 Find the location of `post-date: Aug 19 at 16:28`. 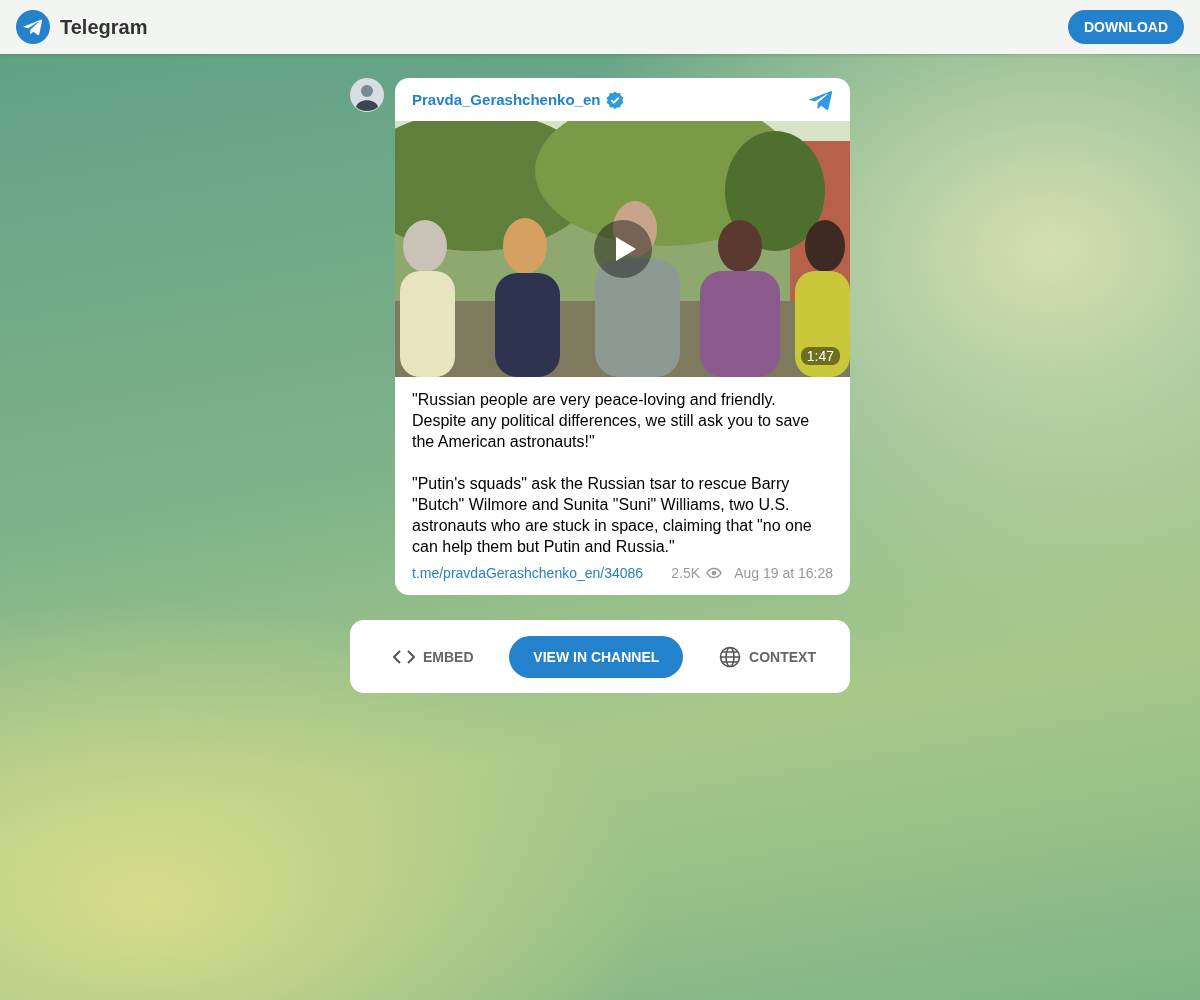

post-date: Aug 19 at 16:28 is located at coordinates (783, 573).